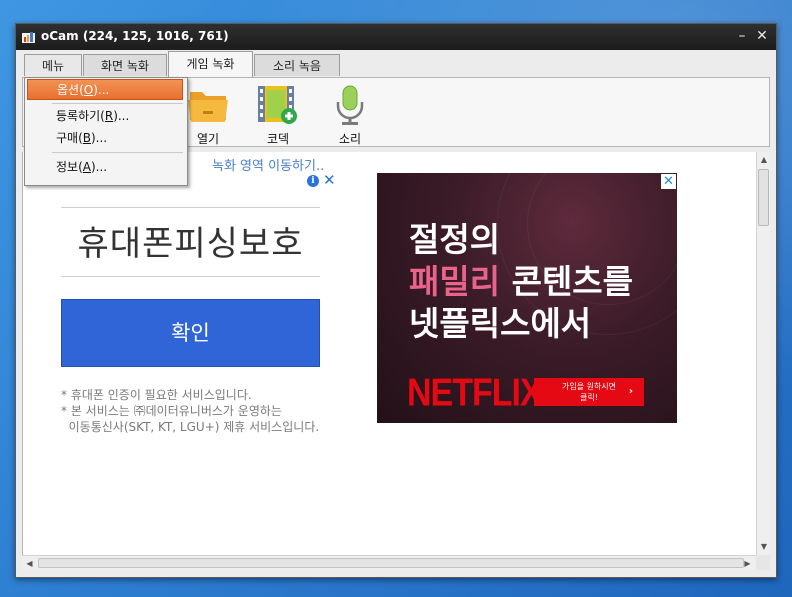  Describe the element at coordinates (764, 546) in the screenshot. I see `scroll-down-arrow-icon: ▼` at that location.